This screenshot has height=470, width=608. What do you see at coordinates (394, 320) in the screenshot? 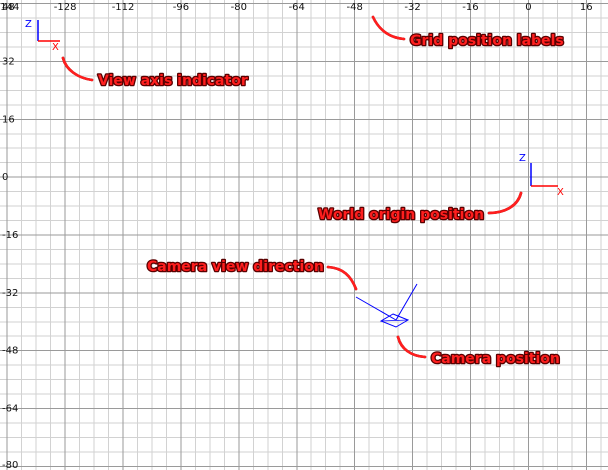
I see `camera-body-diagonal` at bounding box center [394, 320].